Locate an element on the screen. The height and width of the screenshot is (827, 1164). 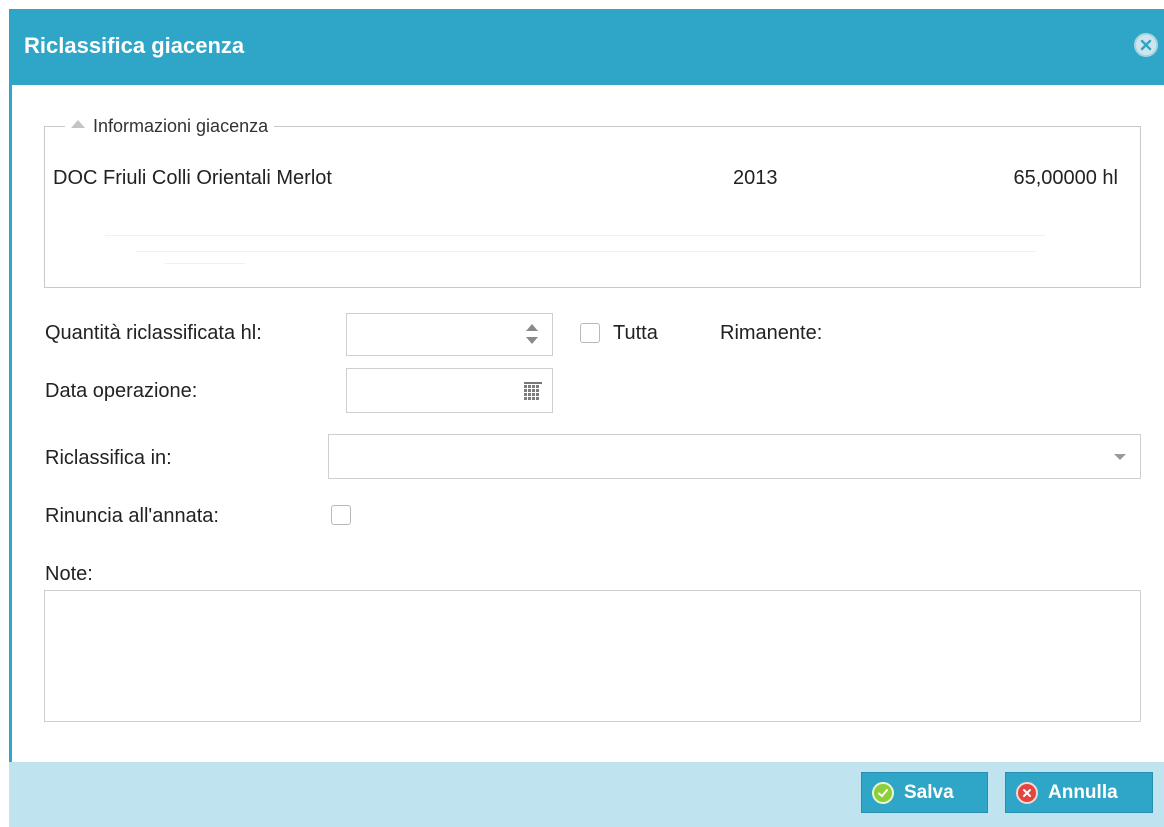
close-button is located at coordinates (1146, 45).